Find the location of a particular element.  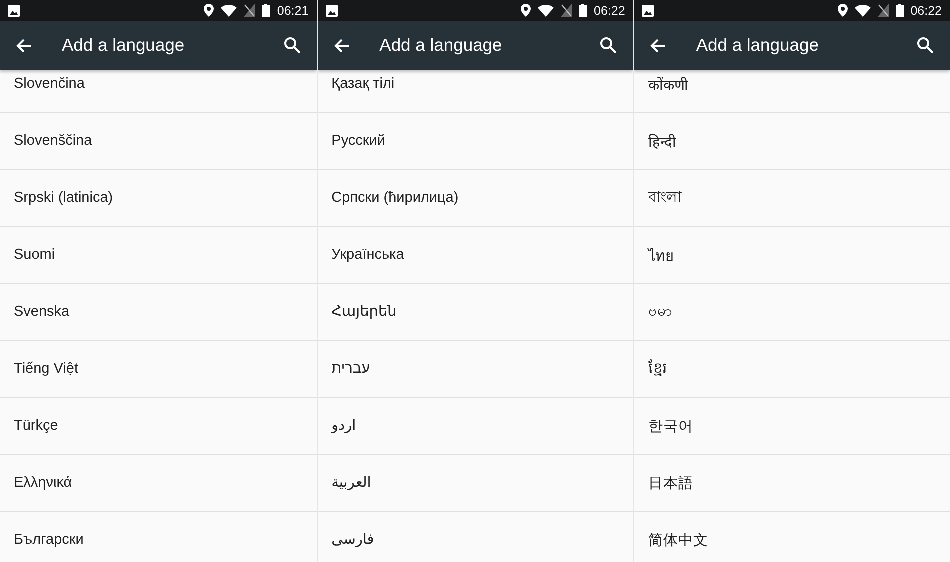

language-item: Türkçe is located at coordinates (158, 426).